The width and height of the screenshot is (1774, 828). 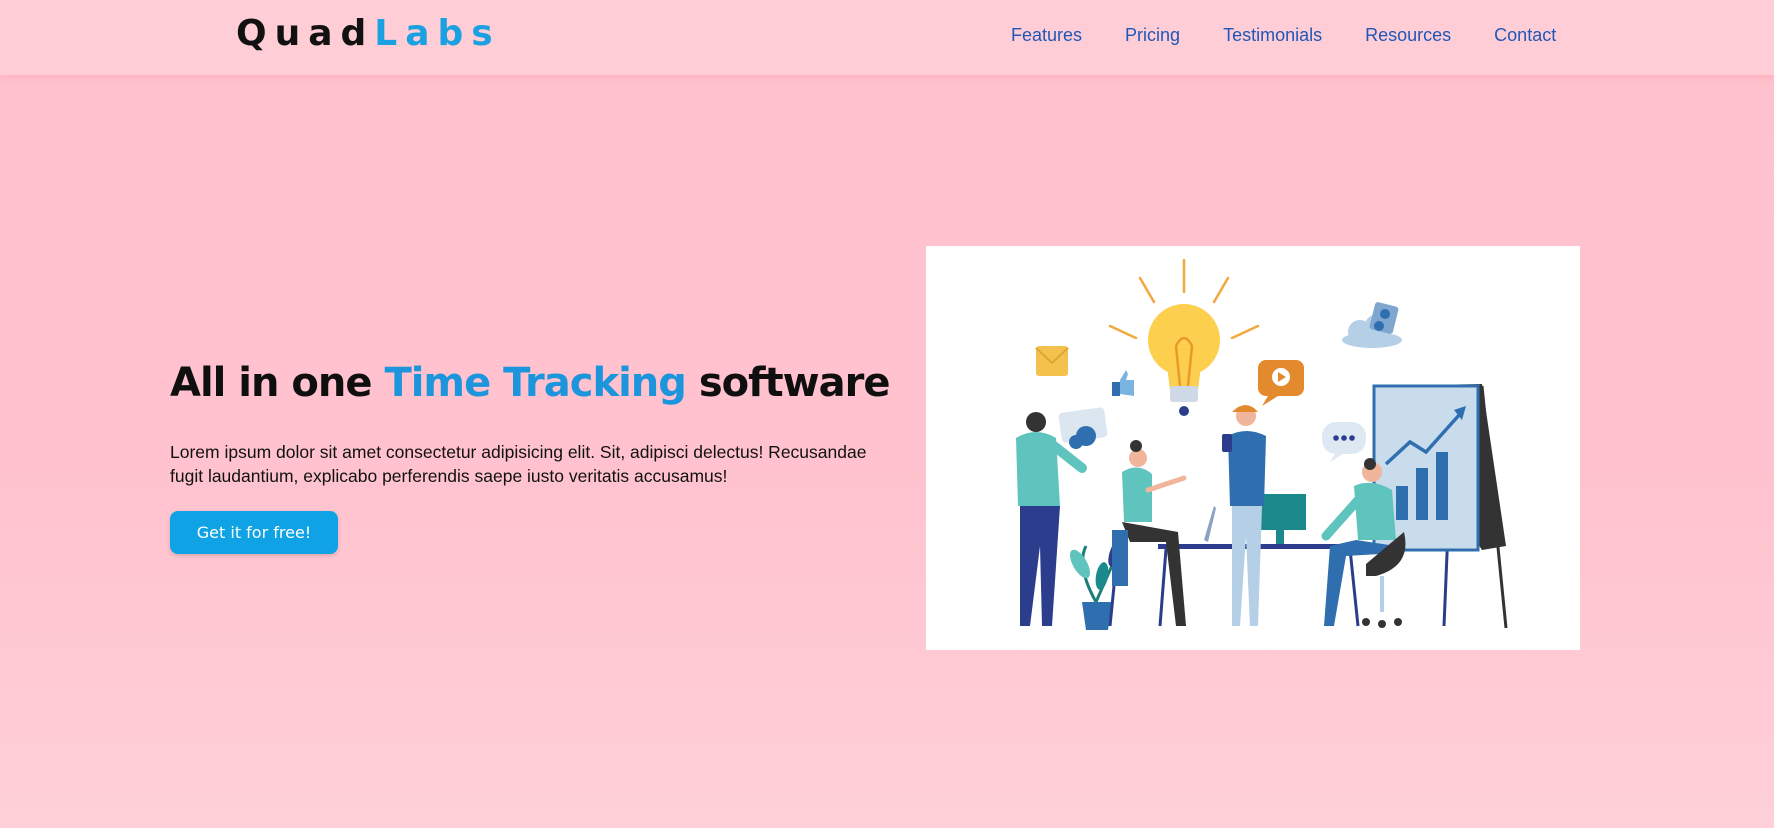 I want to click on hero-title-after: software, so click(x=788, y=383).